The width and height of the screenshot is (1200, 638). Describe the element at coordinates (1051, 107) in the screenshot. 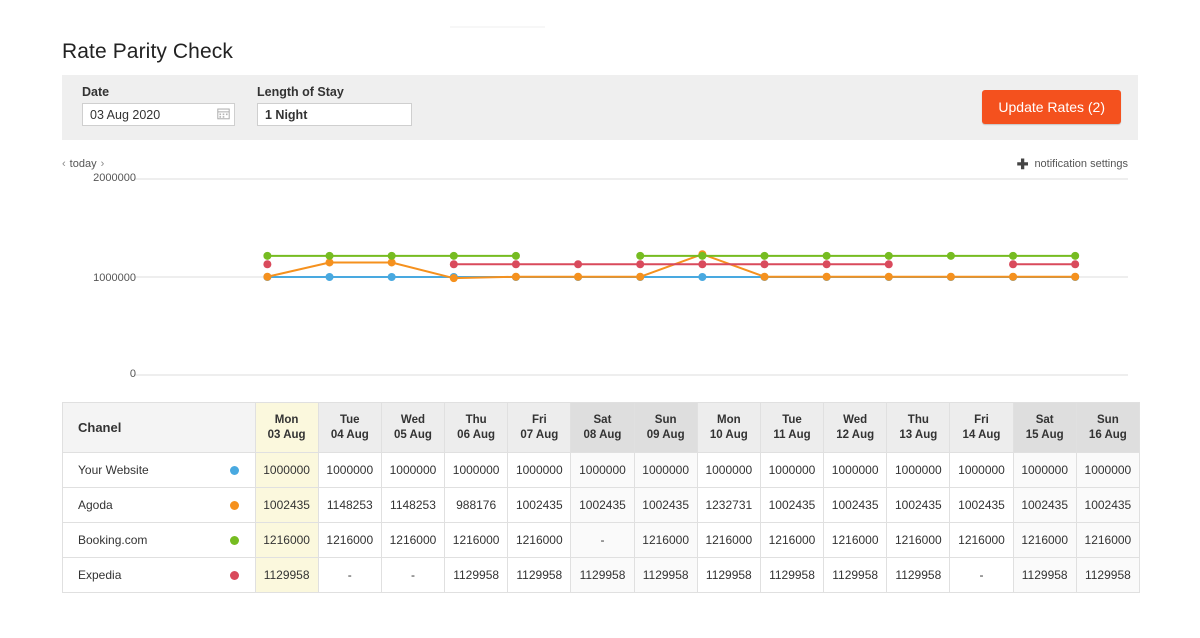

I see `update-rates-button: Update Rates (2)` at that location.